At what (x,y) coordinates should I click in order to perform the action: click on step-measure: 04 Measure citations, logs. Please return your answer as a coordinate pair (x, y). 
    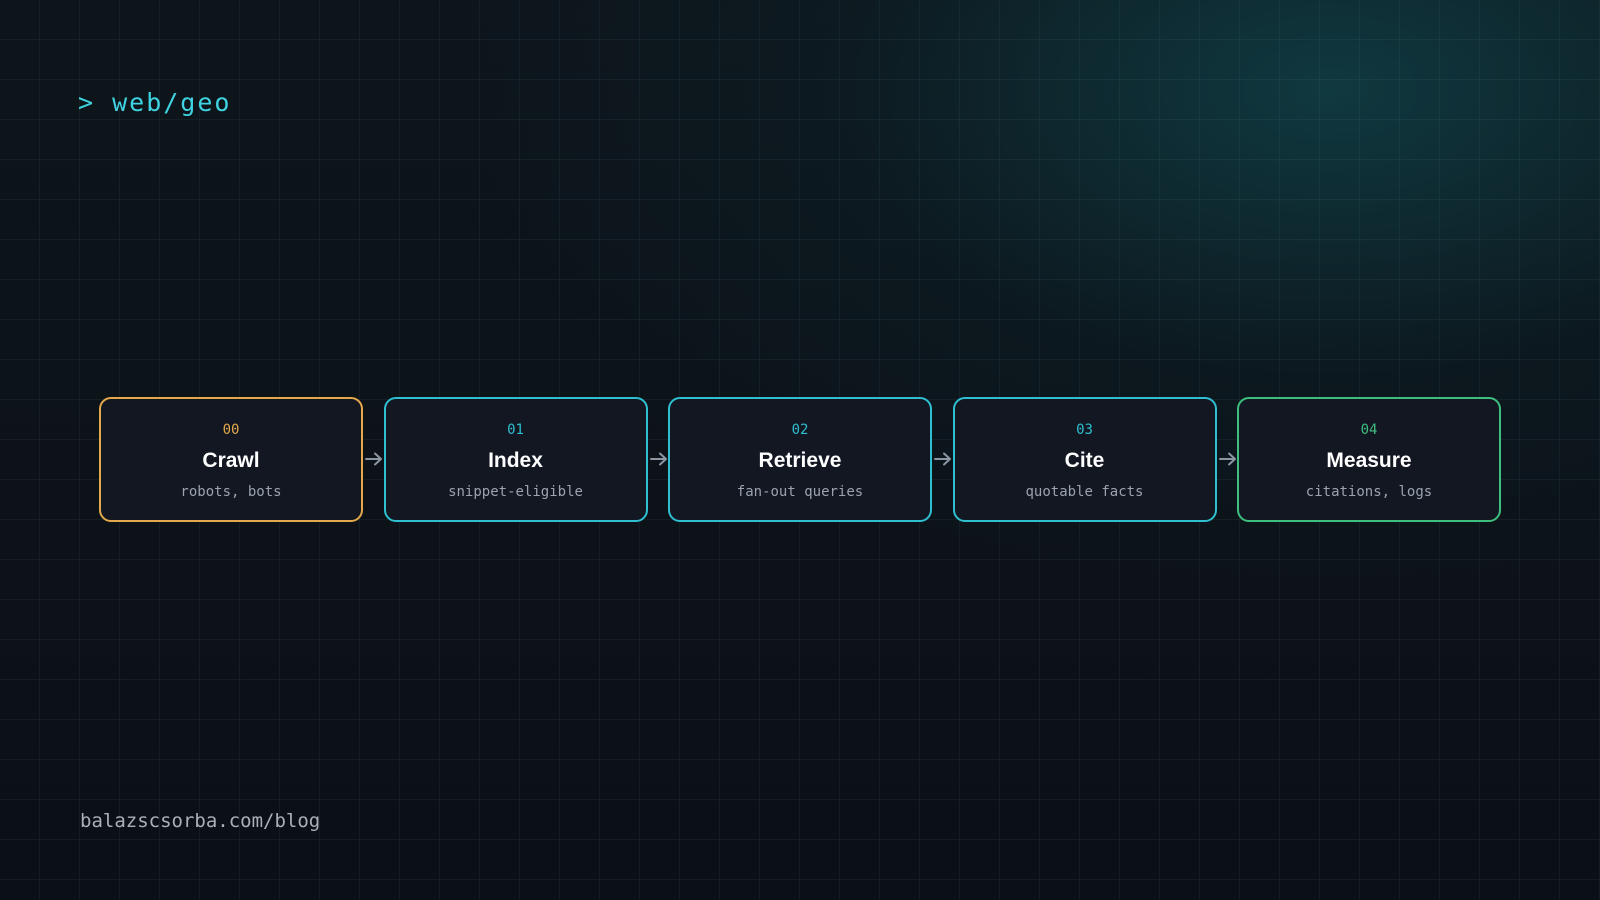
    Looking at the image, I should click on (1369, 459).